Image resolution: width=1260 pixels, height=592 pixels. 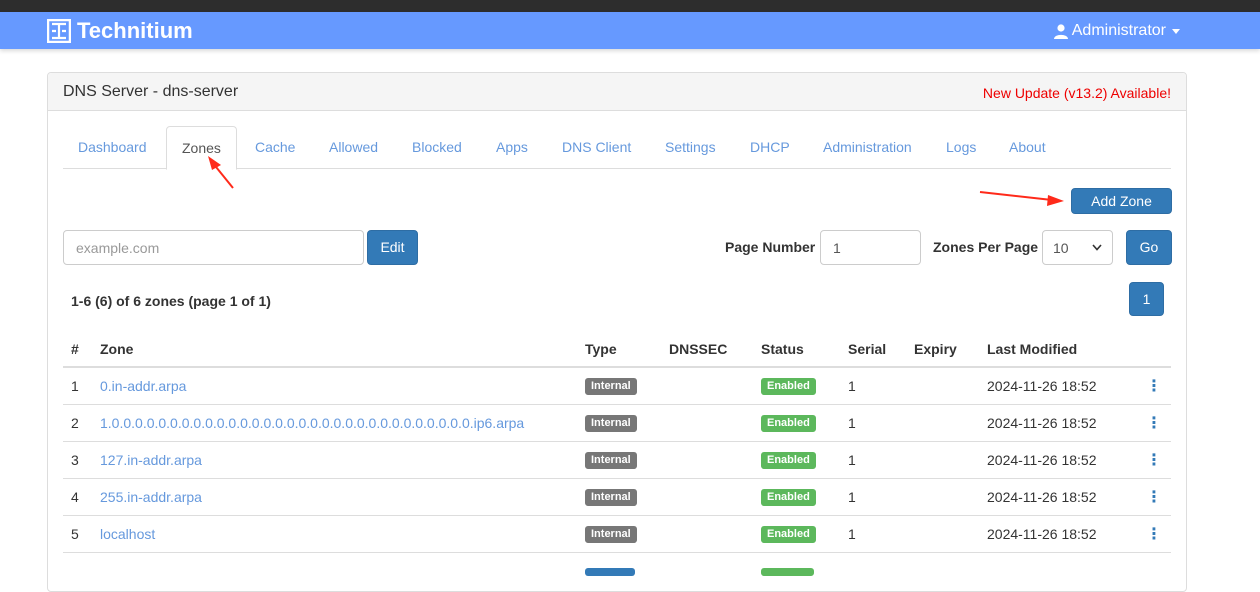 What do you see at coordinates (787, 571) in the screenshot?
I see `status-badge` at bounding box center [787, 571].